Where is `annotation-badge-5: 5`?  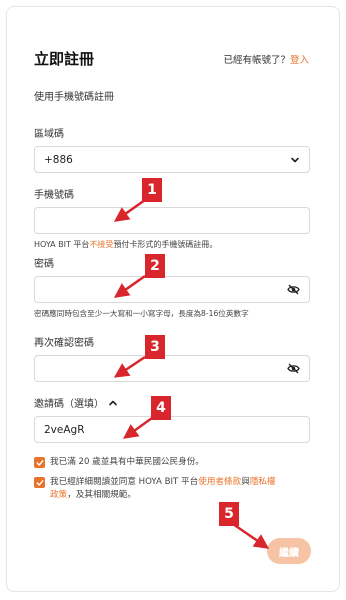 annotation-badge-5: 5 is located at coordinates (229, 514).